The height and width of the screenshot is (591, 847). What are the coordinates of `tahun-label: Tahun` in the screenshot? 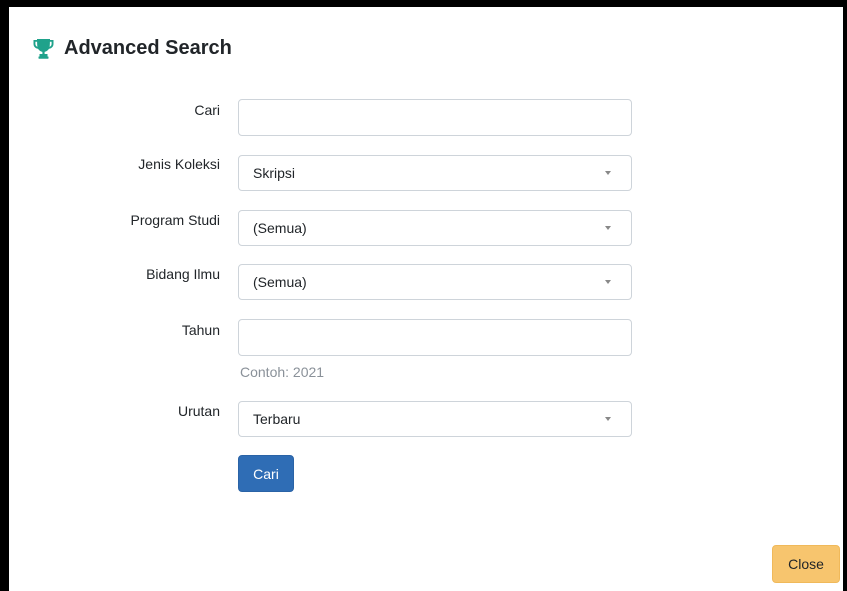 It's located at (200, 330).